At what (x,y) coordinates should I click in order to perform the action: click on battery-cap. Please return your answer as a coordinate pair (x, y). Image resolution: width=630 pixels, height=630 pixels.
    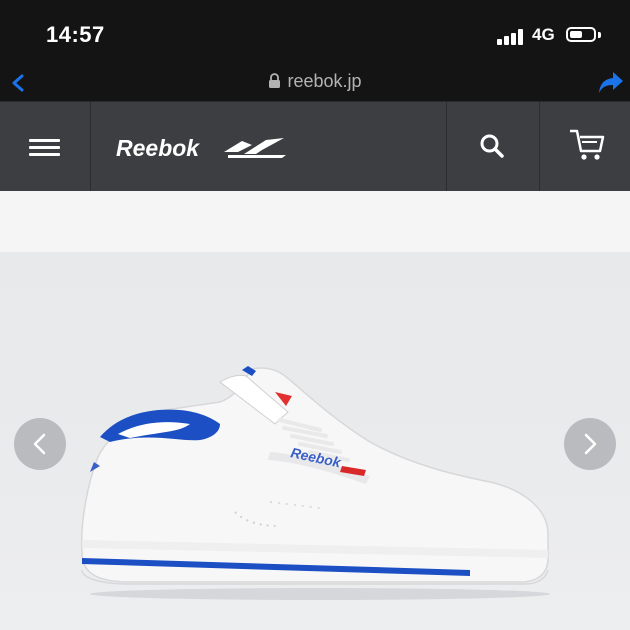
    Looking at the image, I should click on (599, 35).